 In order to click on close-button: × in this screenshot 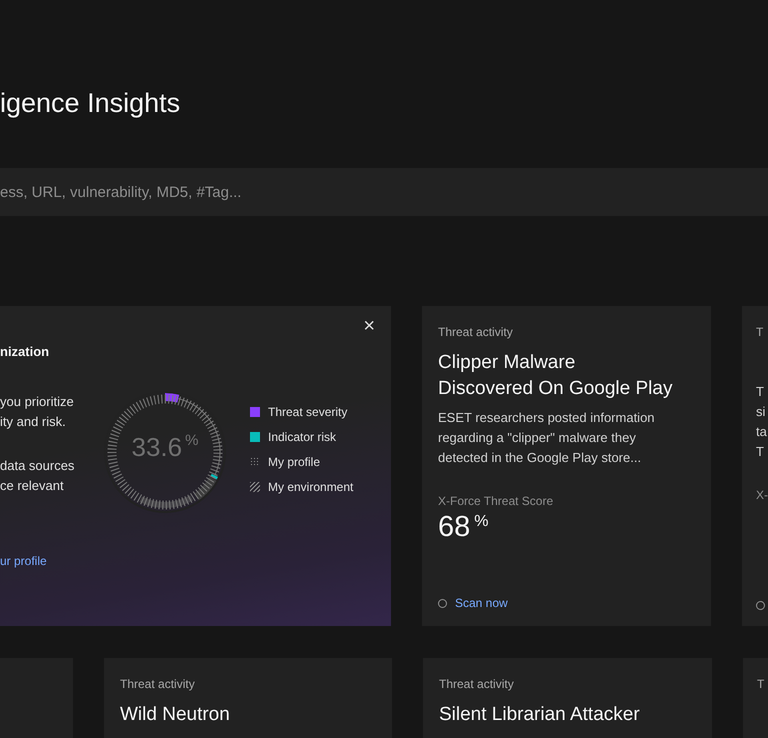, I will do `click(369, 326)`.